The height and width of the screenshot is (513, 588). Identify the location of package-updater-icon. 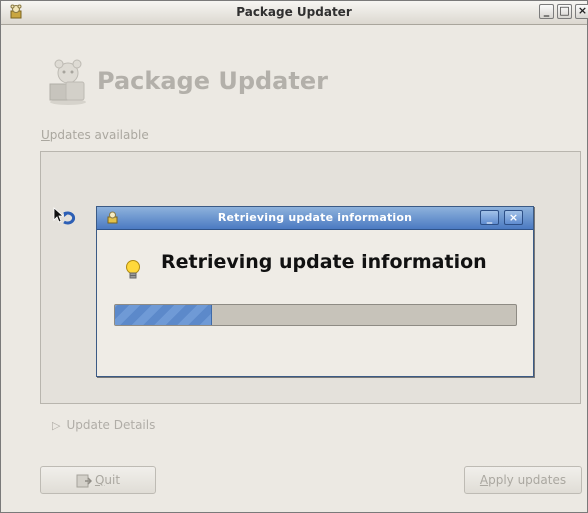
(67, 82).